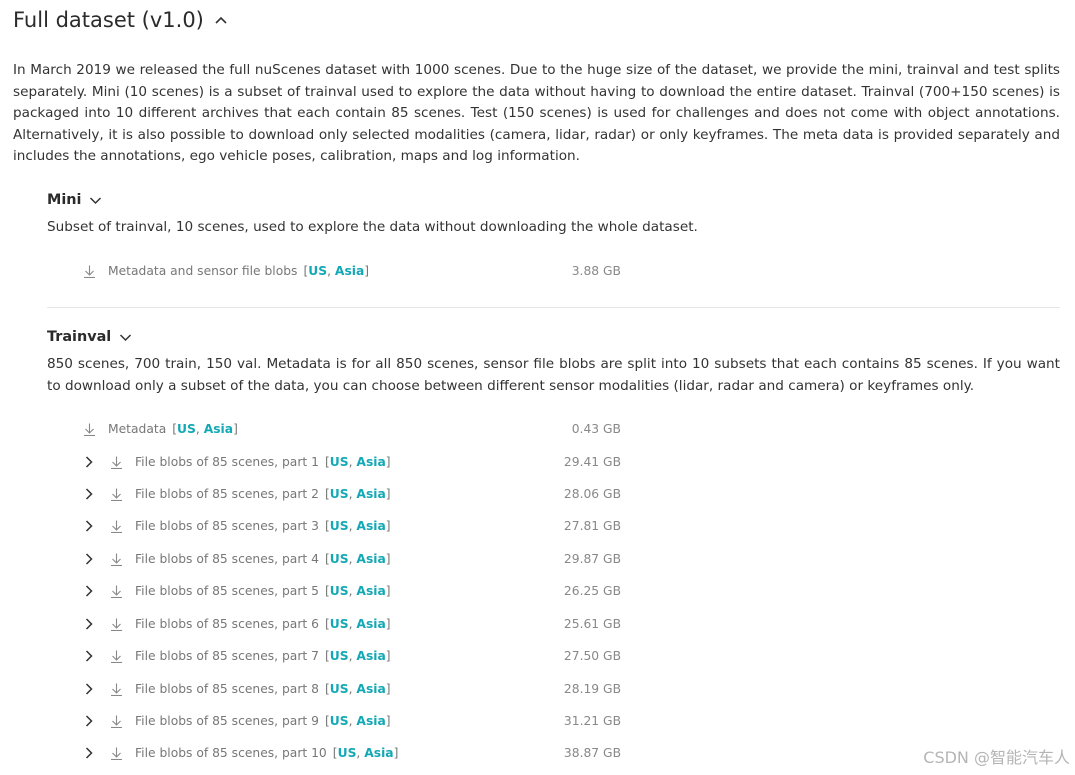  What do you see at coordinates (203, 271) in the screenshot?
I see `row-label: Metadata and sensor file blobs` at bounding box center [203, 271].